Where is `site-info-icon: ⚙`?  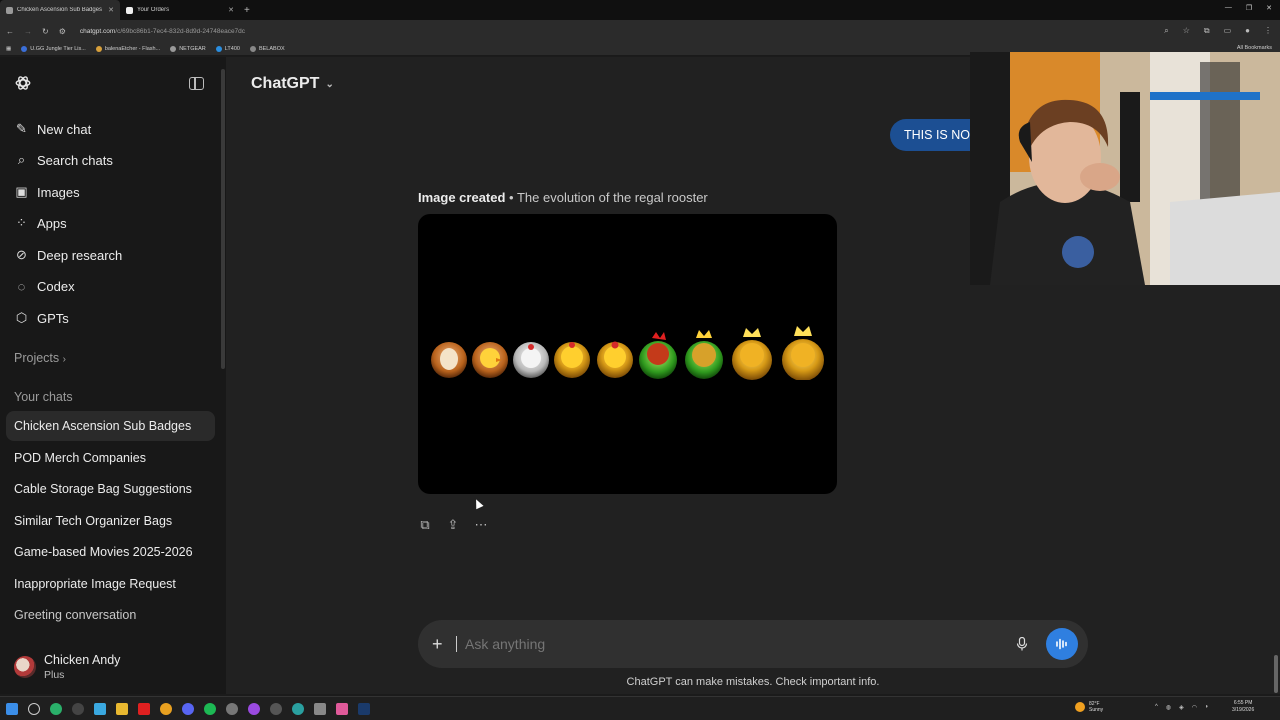
site-info-icon: ⚙ is located at coordinates (62, 31).